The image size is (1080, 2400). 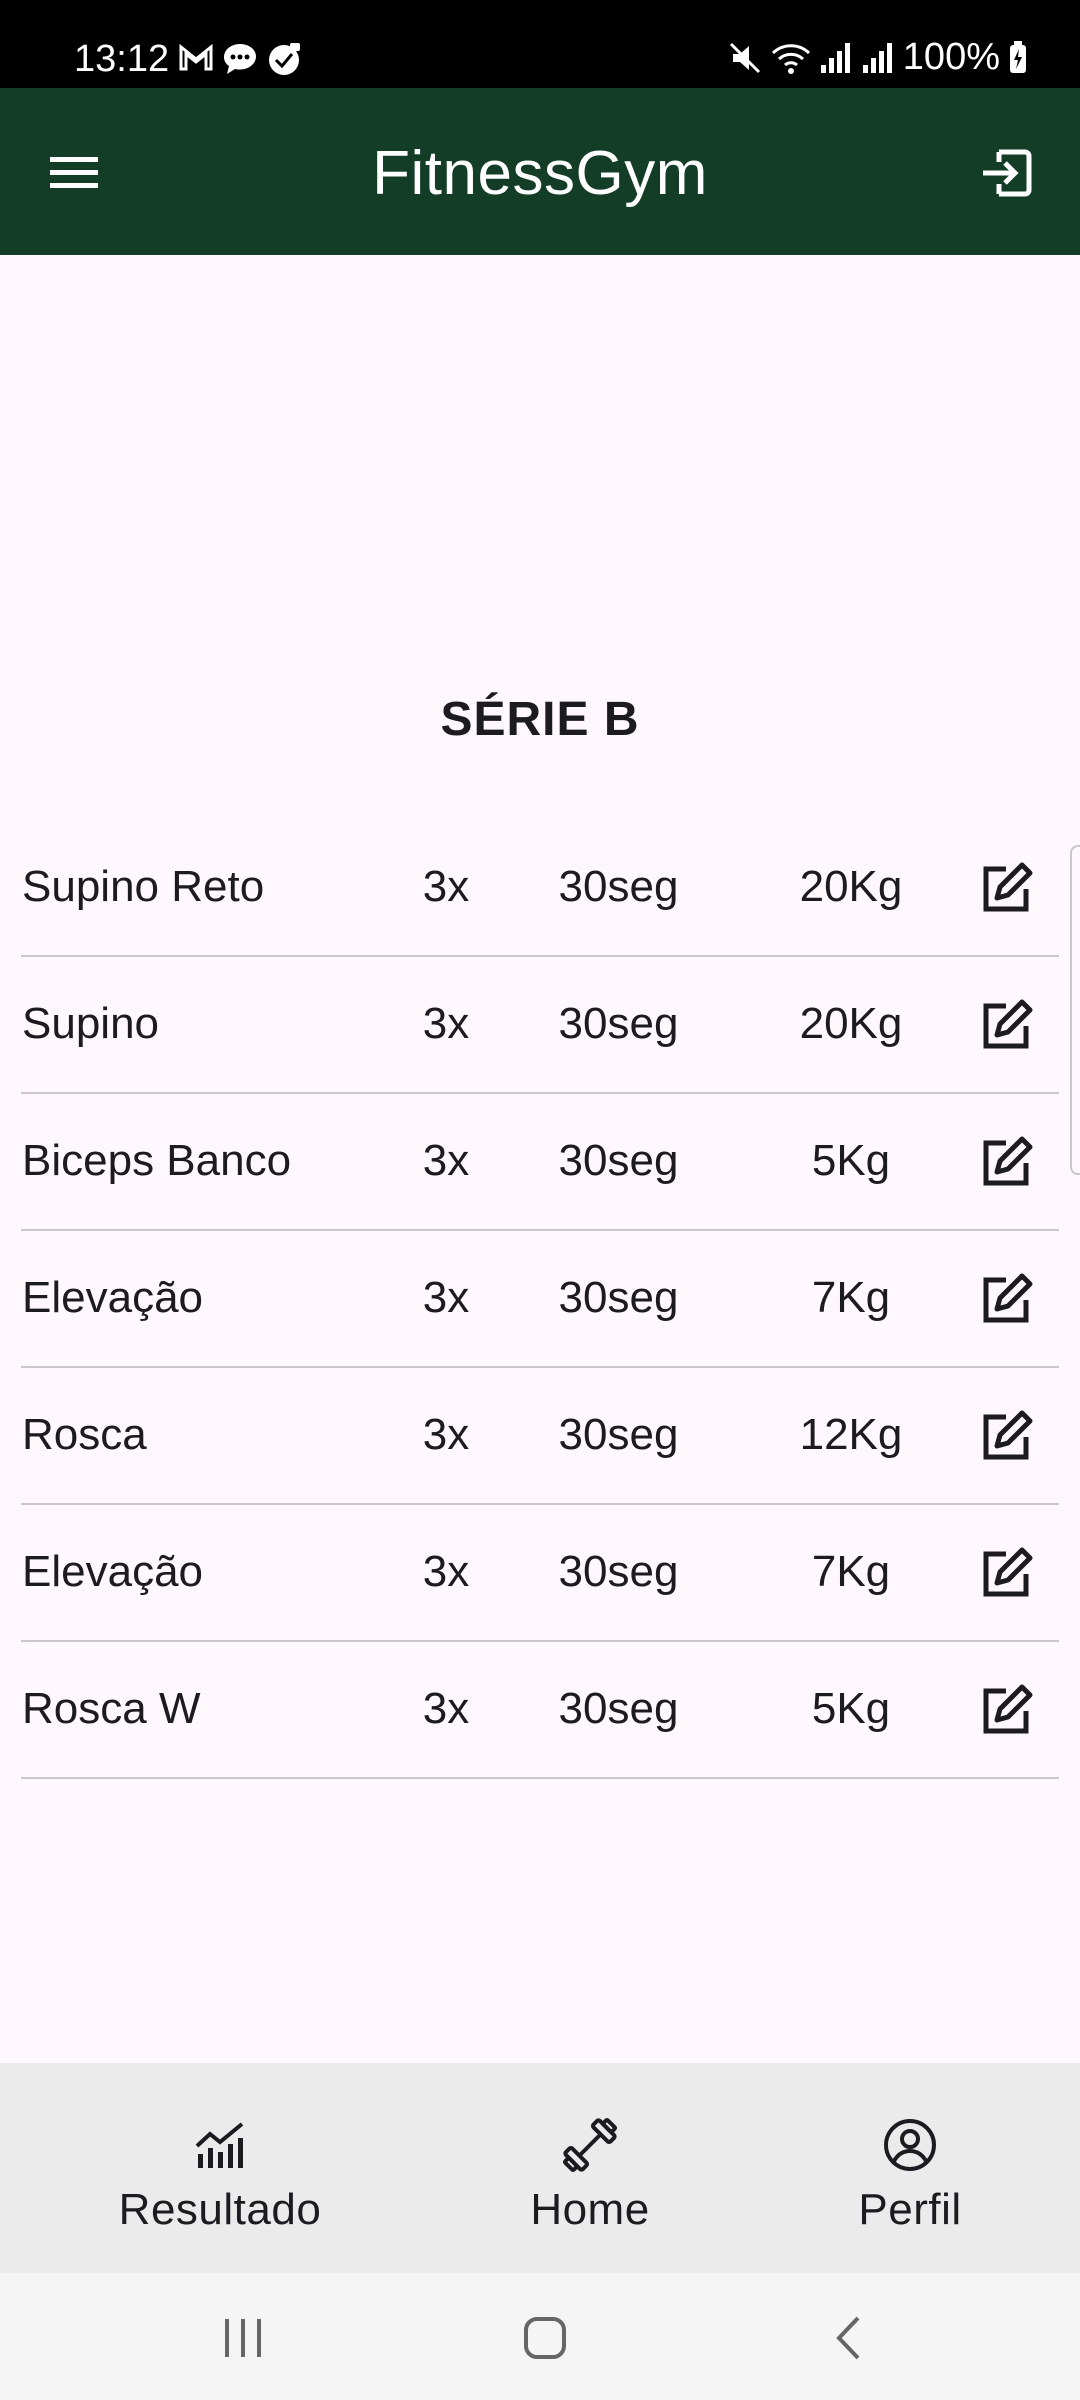 I want to click on app-bar: FitnessGym, so click(x=540, y=171).